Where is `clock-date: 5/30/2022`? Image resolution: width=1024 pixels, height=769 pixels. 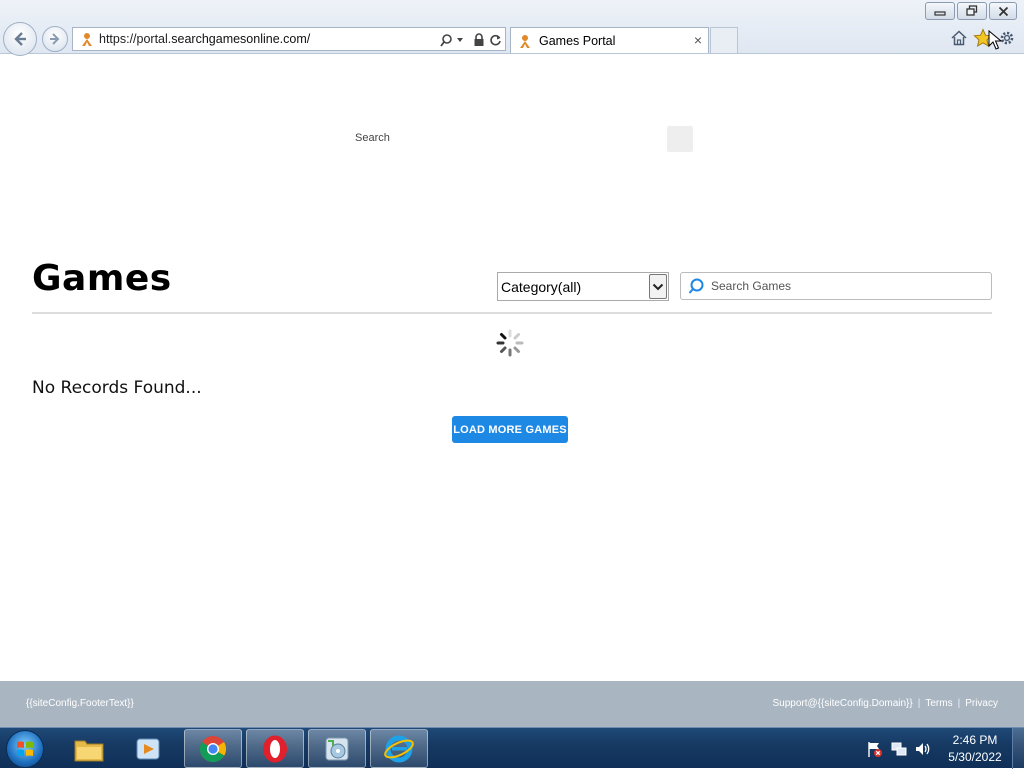
clock-date: 5/30/2022 is located at coordinates (975, 757).